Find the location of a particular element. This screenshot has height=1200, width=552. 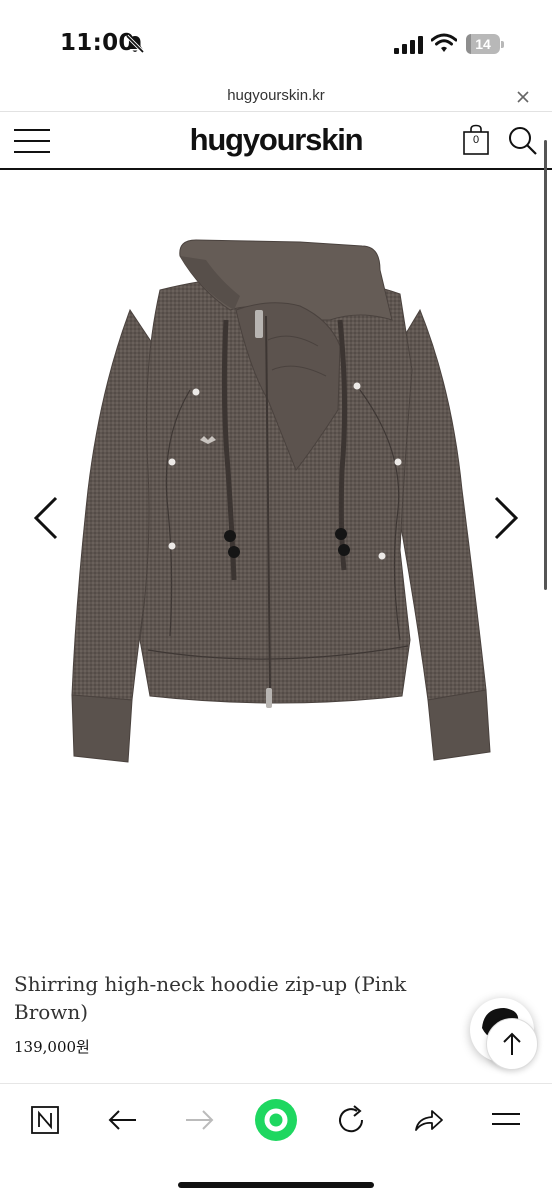

refresh-icon is located at coordinates (352, 1120).